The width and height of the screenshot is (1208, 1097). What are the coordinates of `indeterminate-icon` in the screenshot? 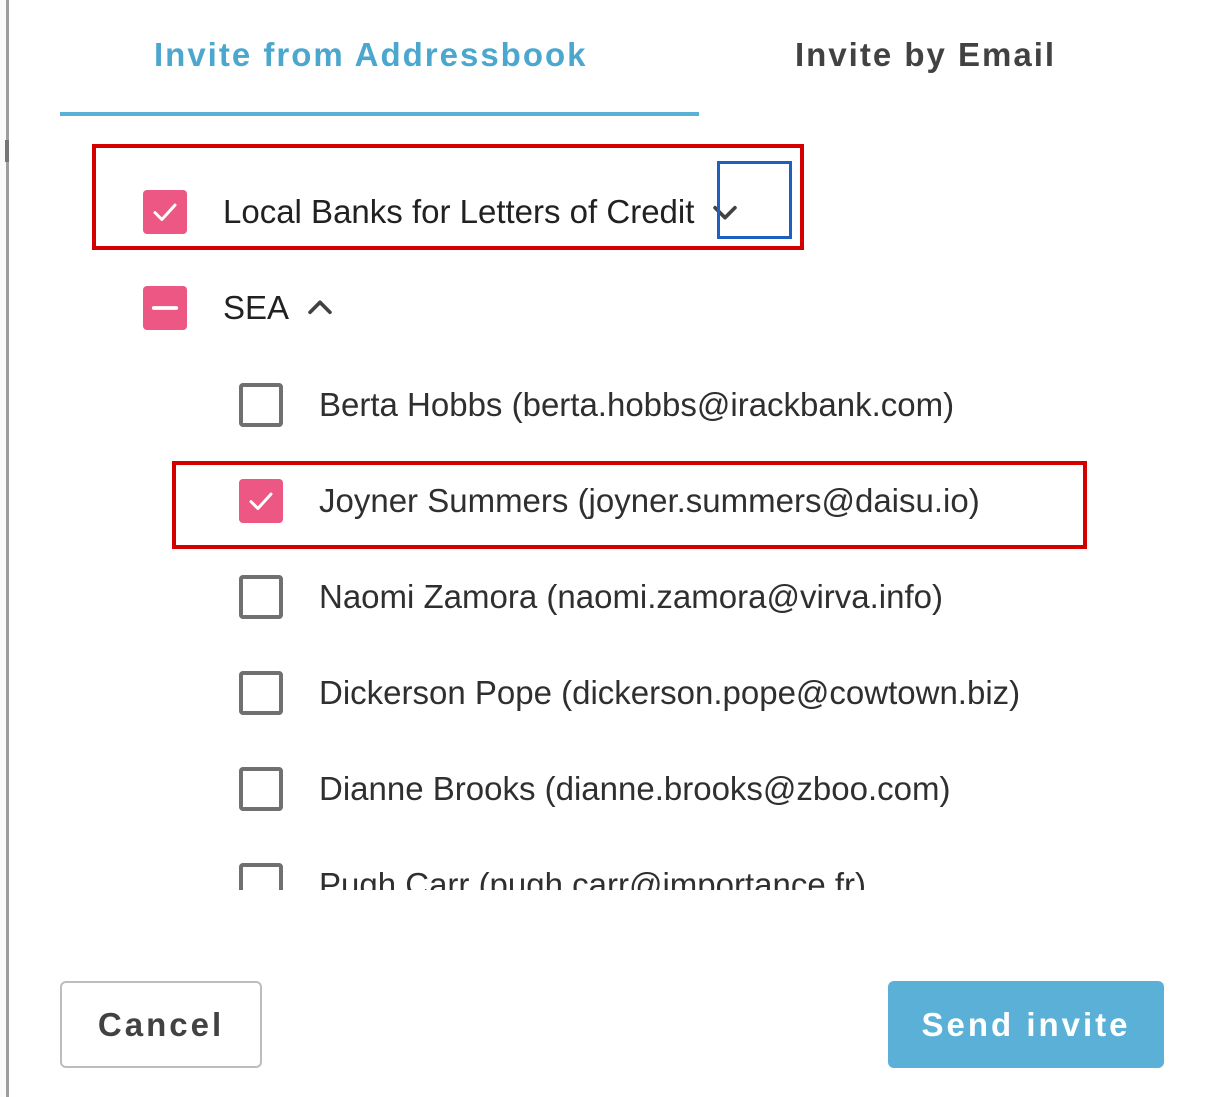 It's located at (165, 308).